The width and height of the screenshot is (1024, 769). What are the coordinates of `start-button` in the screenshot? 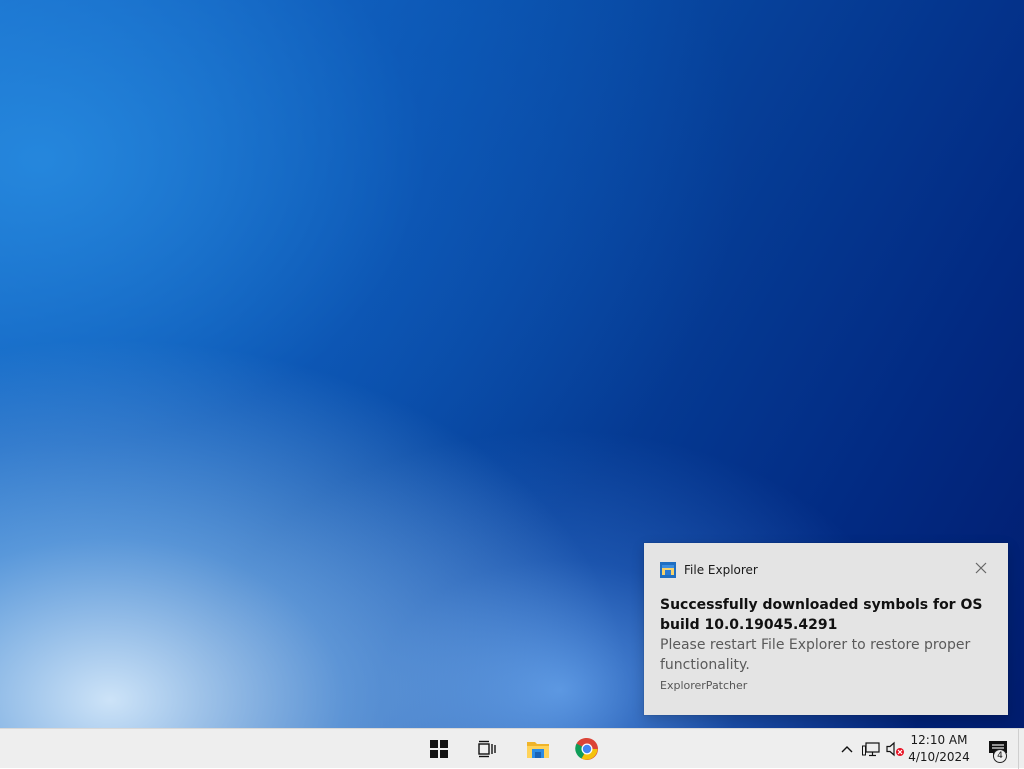 It's located at (439, 749).